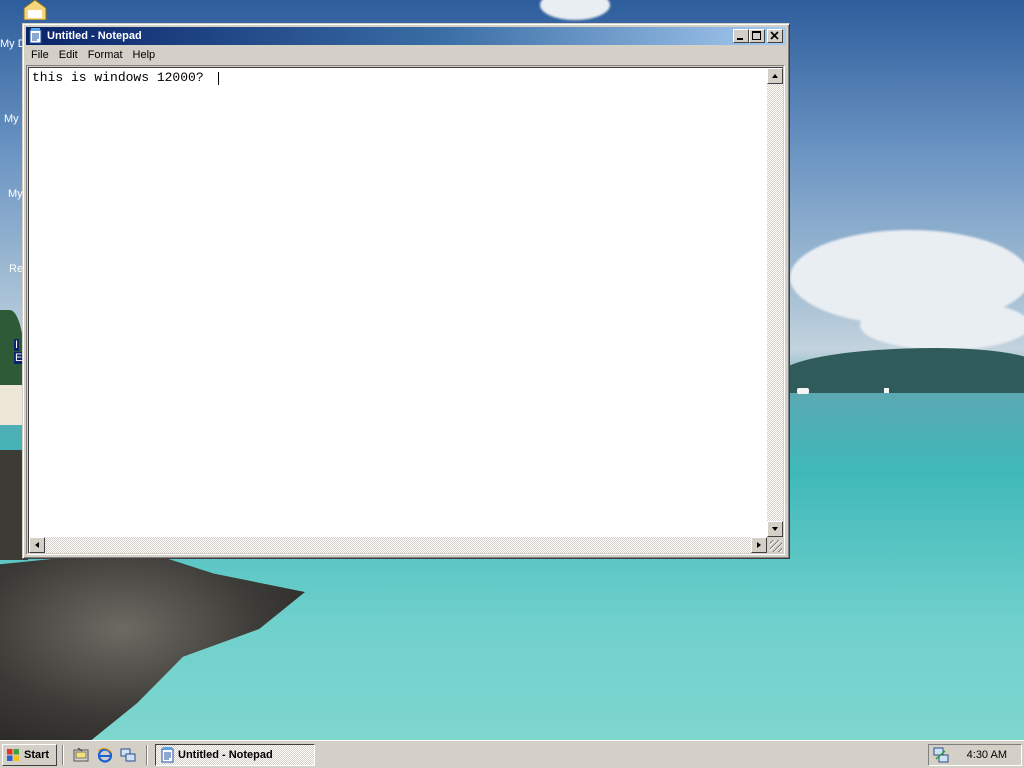 The height and width of the screenshot is (768, 1024). Describe the element at coordinates (218, 78) in the screenshot. I see `text-caret` at that location.